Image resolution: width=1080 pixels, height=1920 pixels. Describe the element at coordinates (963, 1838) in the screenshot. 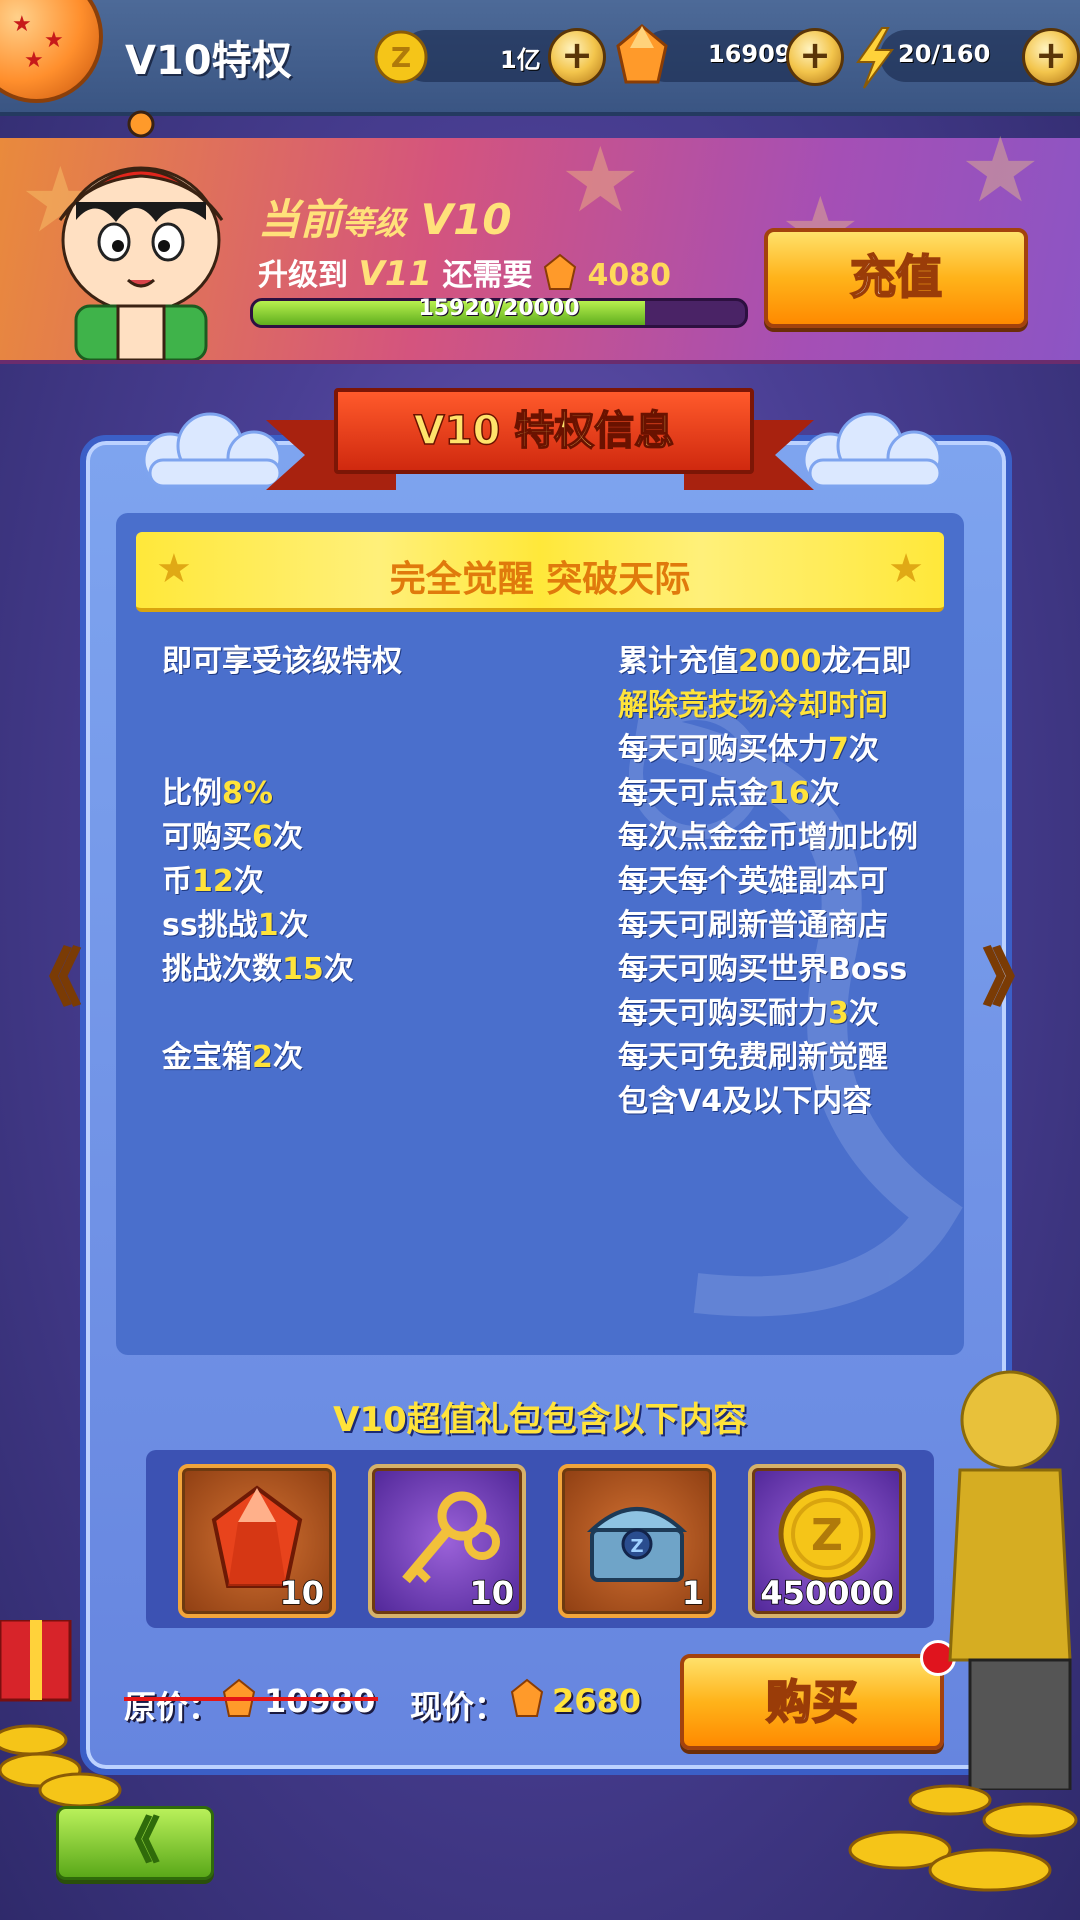

I see `gold-coins-right-decoration` at that location.